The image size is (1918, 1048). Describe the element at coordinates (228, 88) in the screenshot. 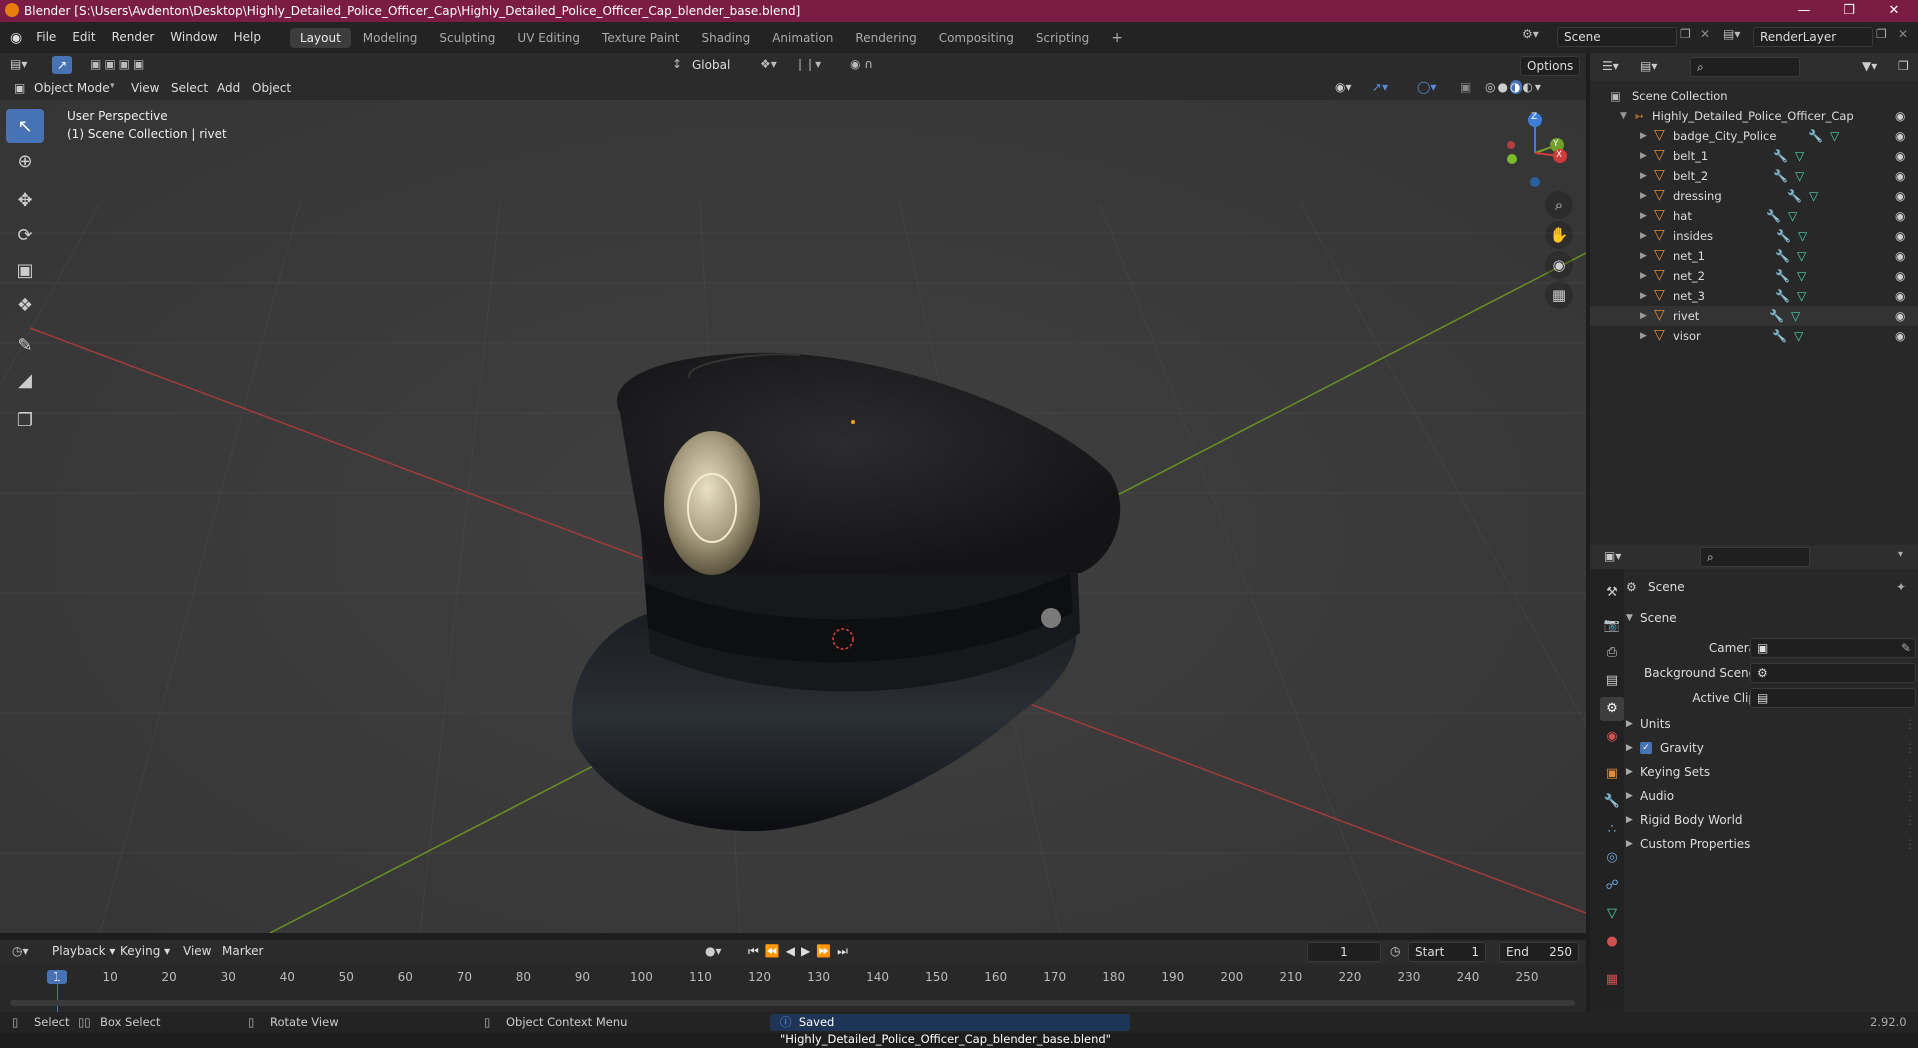

I see `viewport-menu-add: Add` at that location.